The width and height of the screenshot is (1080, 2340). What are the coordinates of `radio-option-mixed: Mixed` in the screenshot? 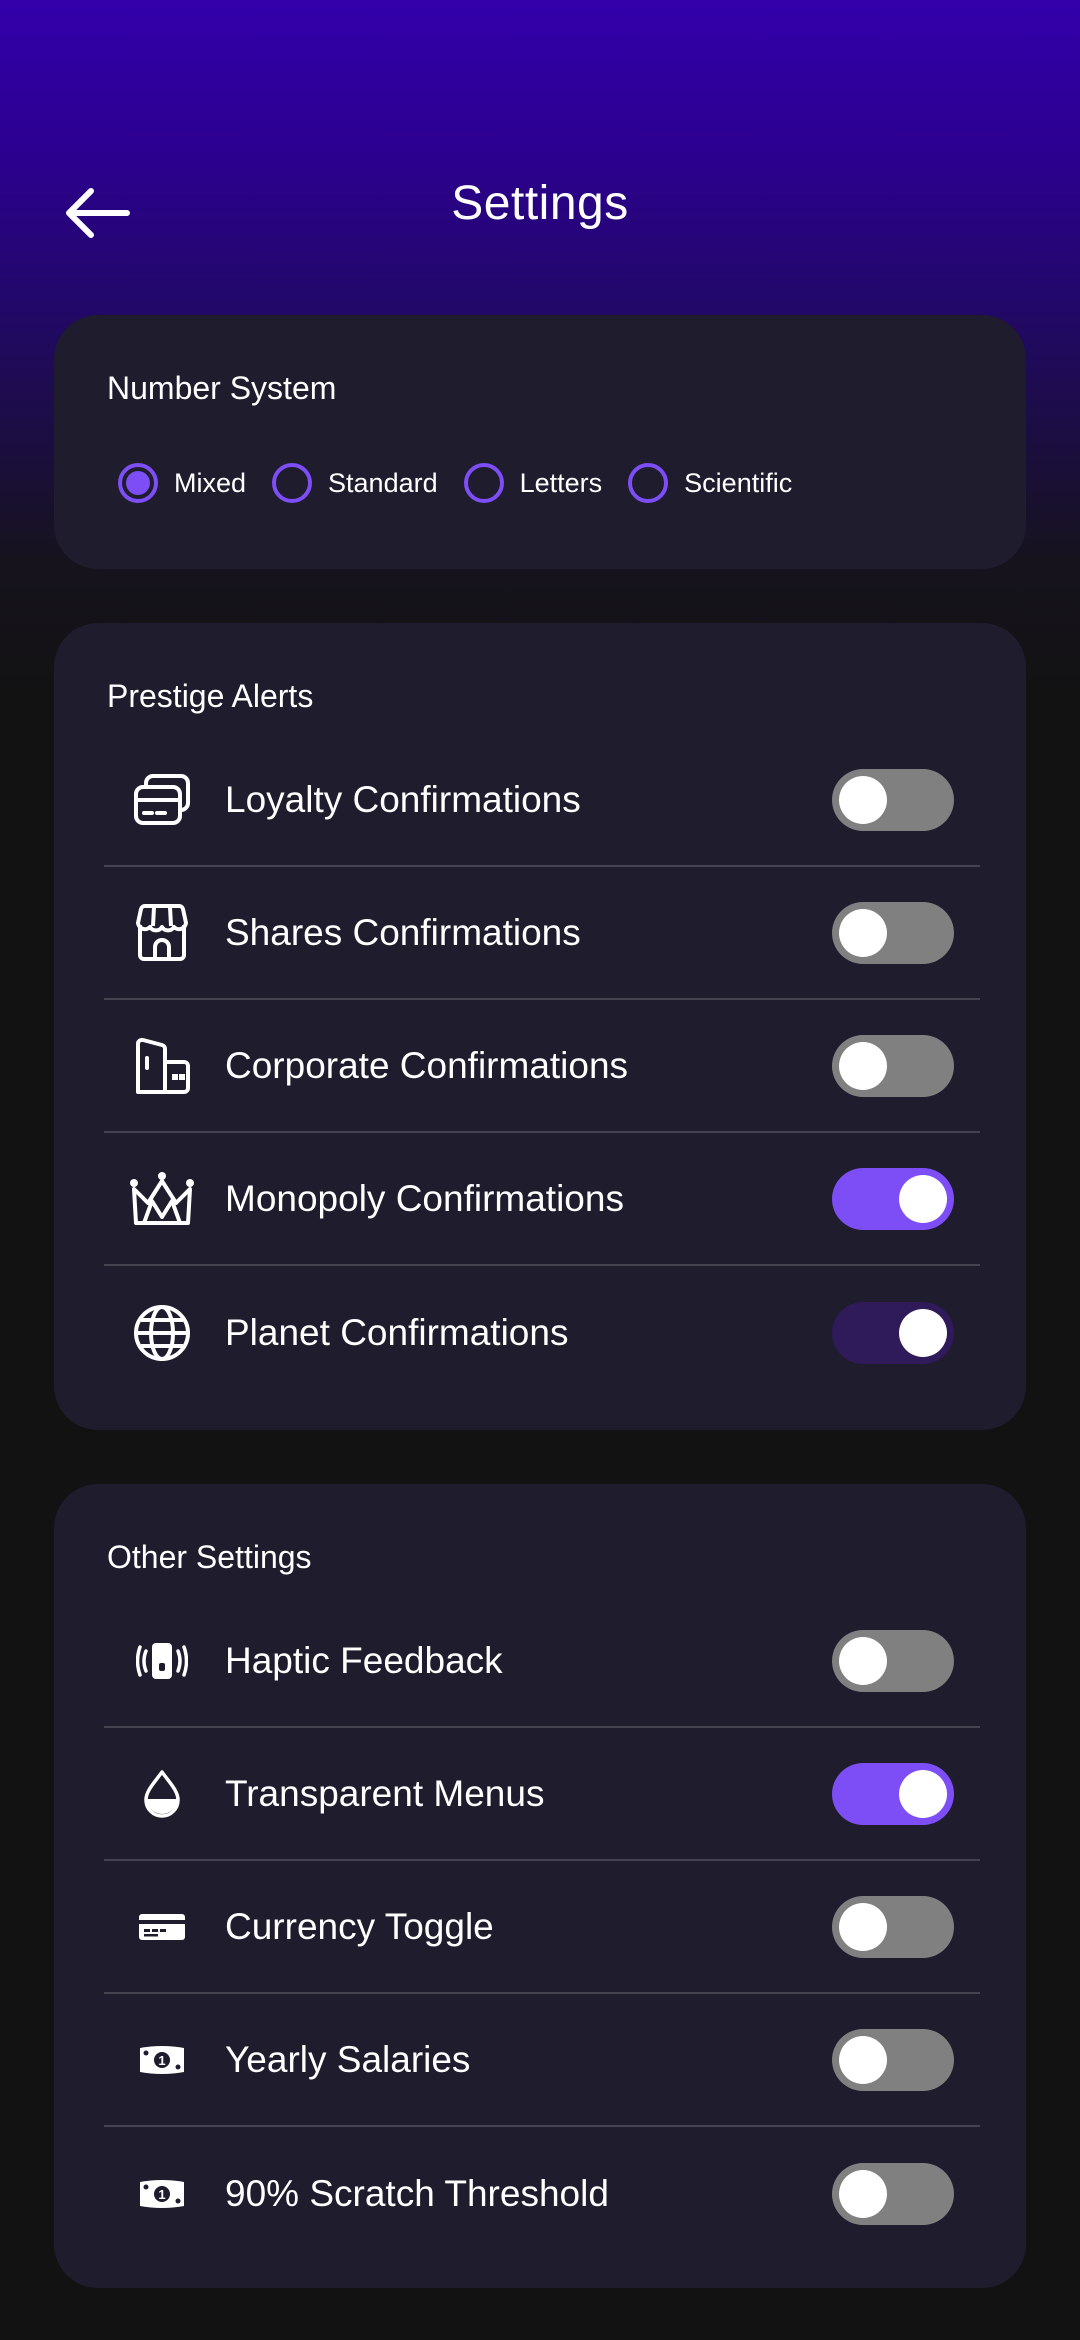 It's located at (182, 483).